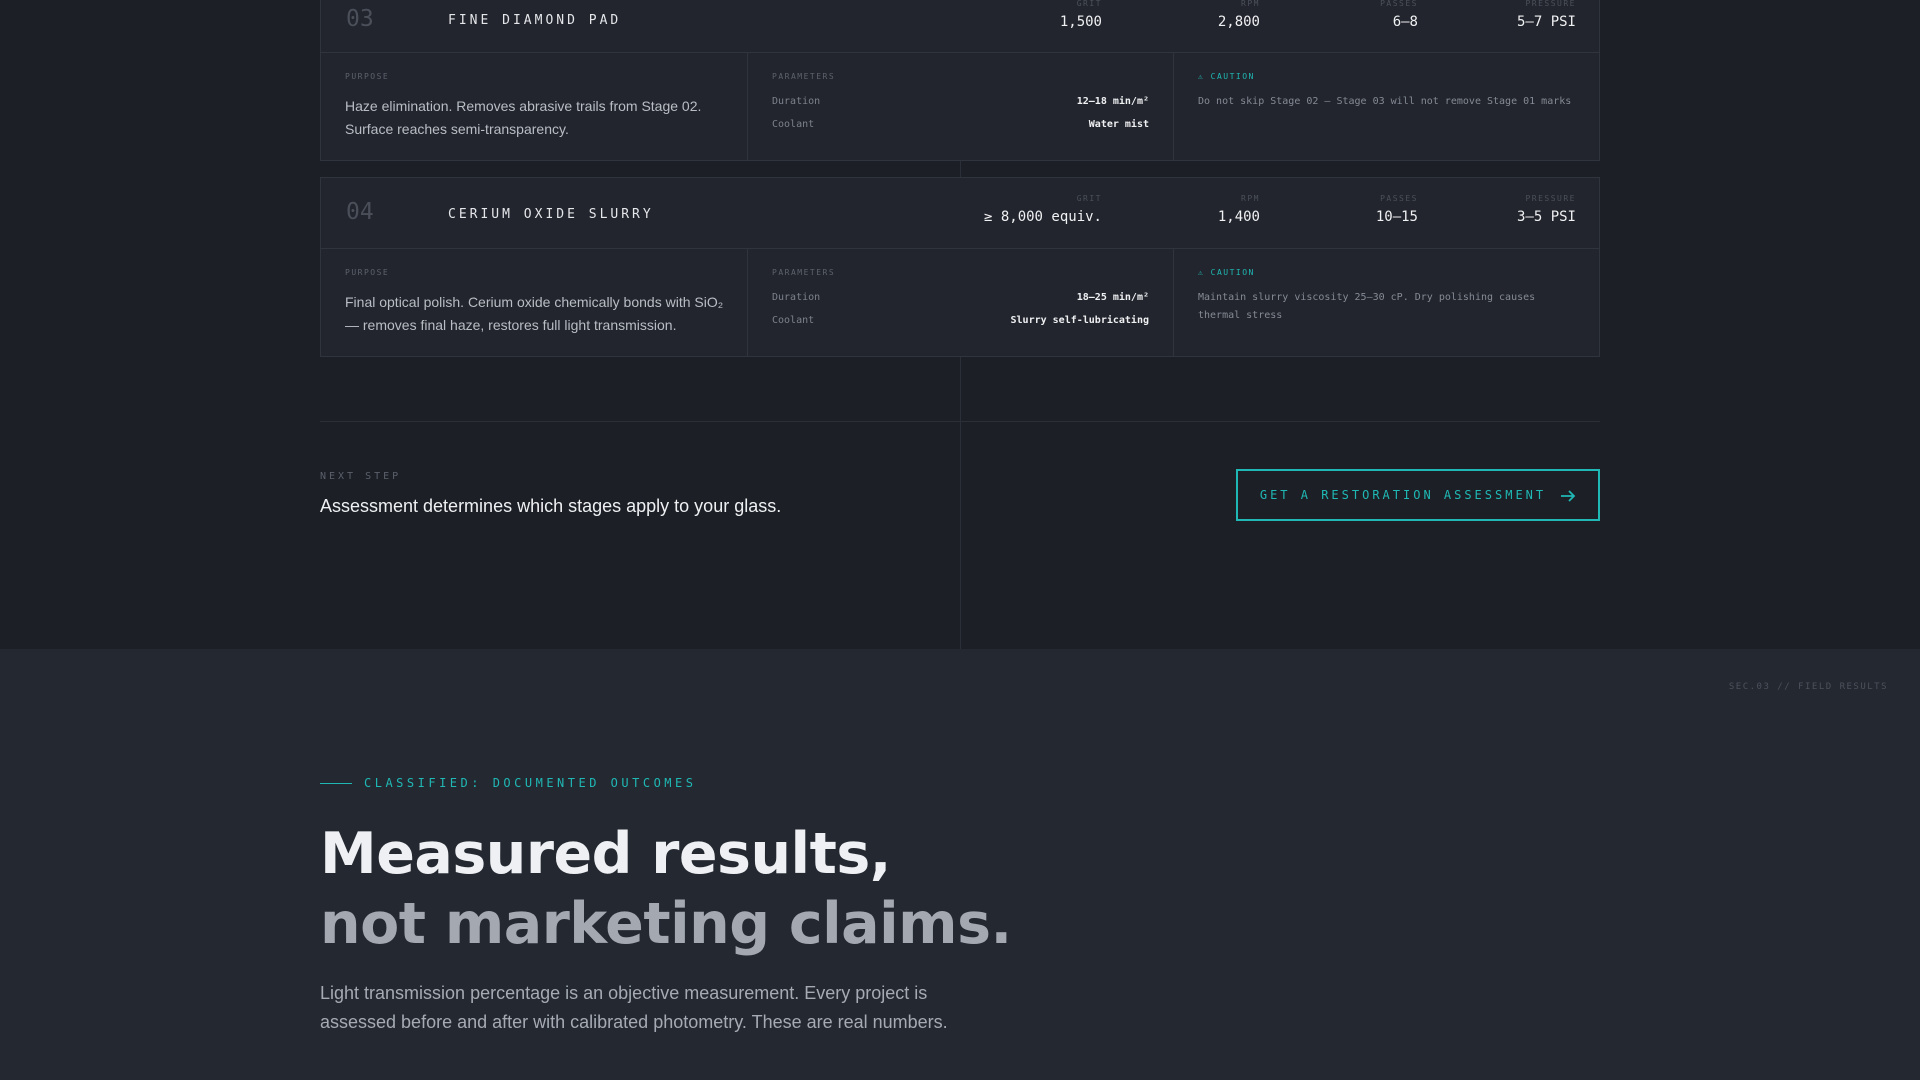 This screenshot has width=1920, height=1080. What do you see at coordinates (1118, 124) in the screenshot?
I see `param-value: Water mist` at bounding box center [1118, 124].